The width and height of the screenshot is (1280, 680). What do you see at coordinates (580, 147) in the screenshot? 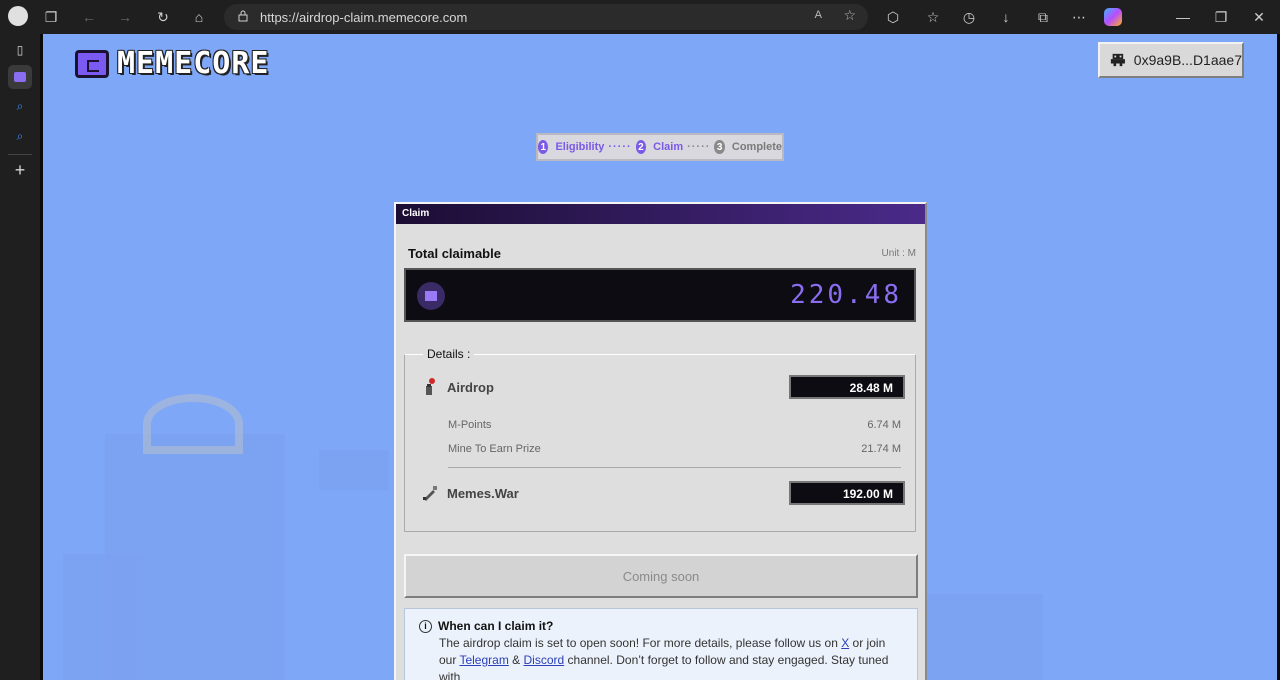
I see `step-1-label: Eligibility` at bounding box center [580, 147].